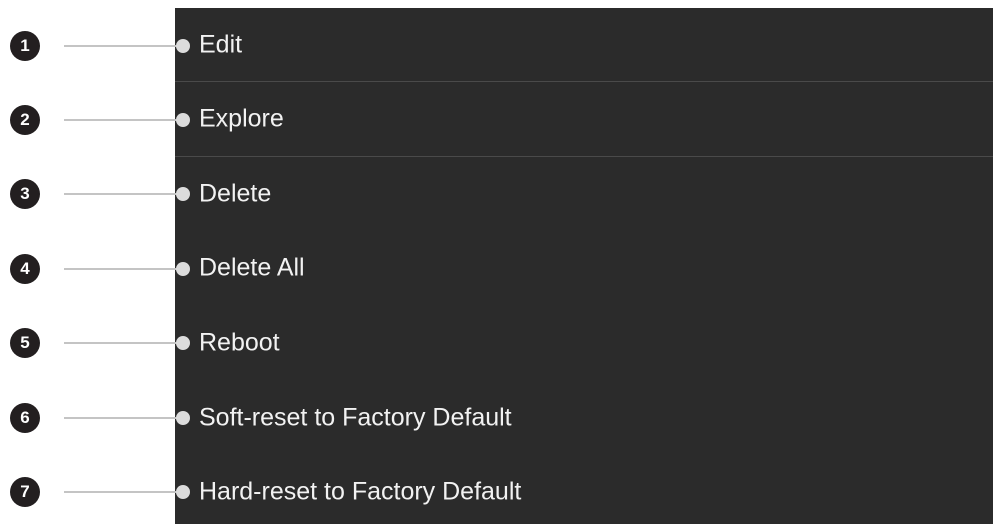 This screenshot has height=529, width=993. I want to click on callout-7: 7, so click(100, 492).